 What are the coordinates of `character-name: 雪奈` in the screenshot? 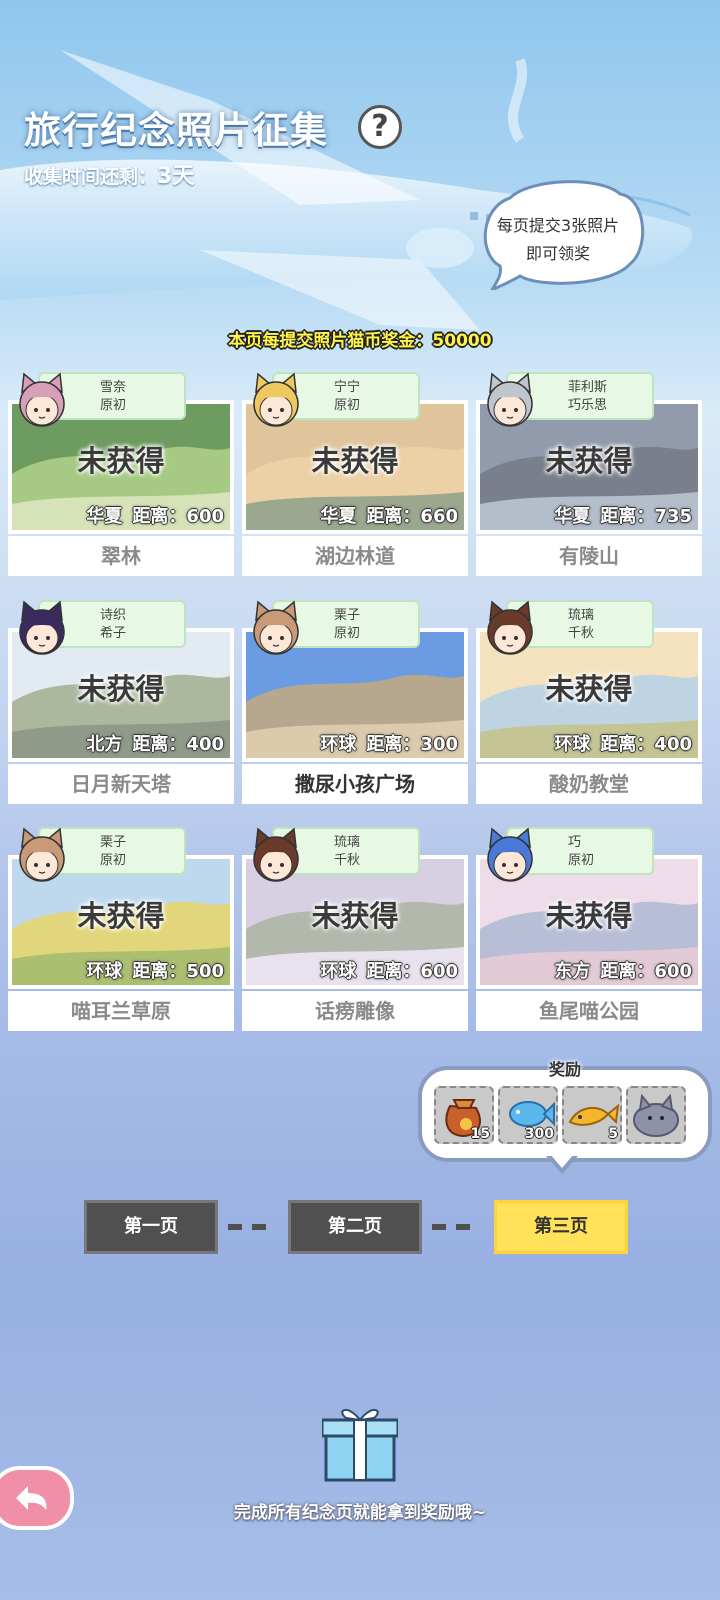 It's located at (113, 387).